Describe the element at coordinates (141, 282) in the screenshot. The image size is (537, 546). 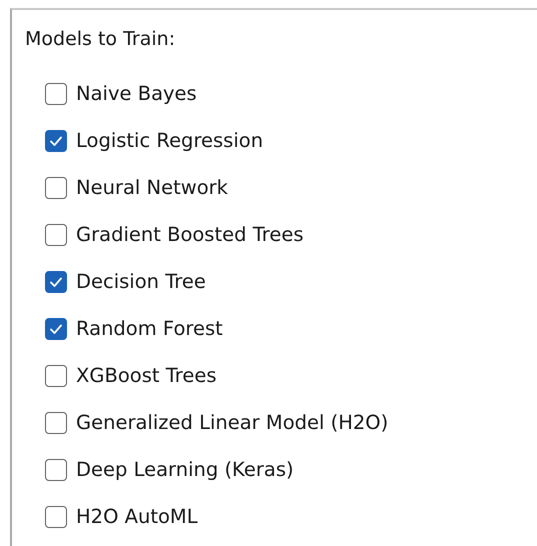
I see `checkbox-label: Decision Tree` at that location.